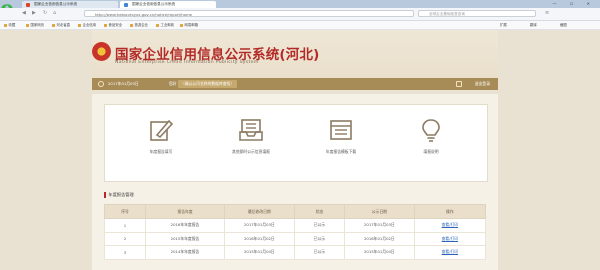  Describe the element at coordinates (574, 3) in the screenshot. I see `window-controls: — ☐ ✕` at that location.